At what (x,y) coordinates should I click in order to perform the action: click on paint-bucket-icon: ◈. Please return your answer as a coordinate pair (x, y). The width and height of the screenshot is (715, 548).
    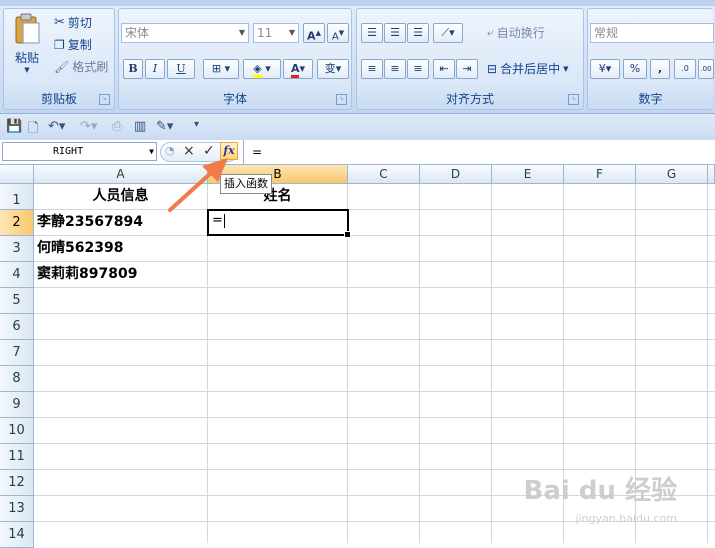
    Looking at the image, I should click on (257, 70).